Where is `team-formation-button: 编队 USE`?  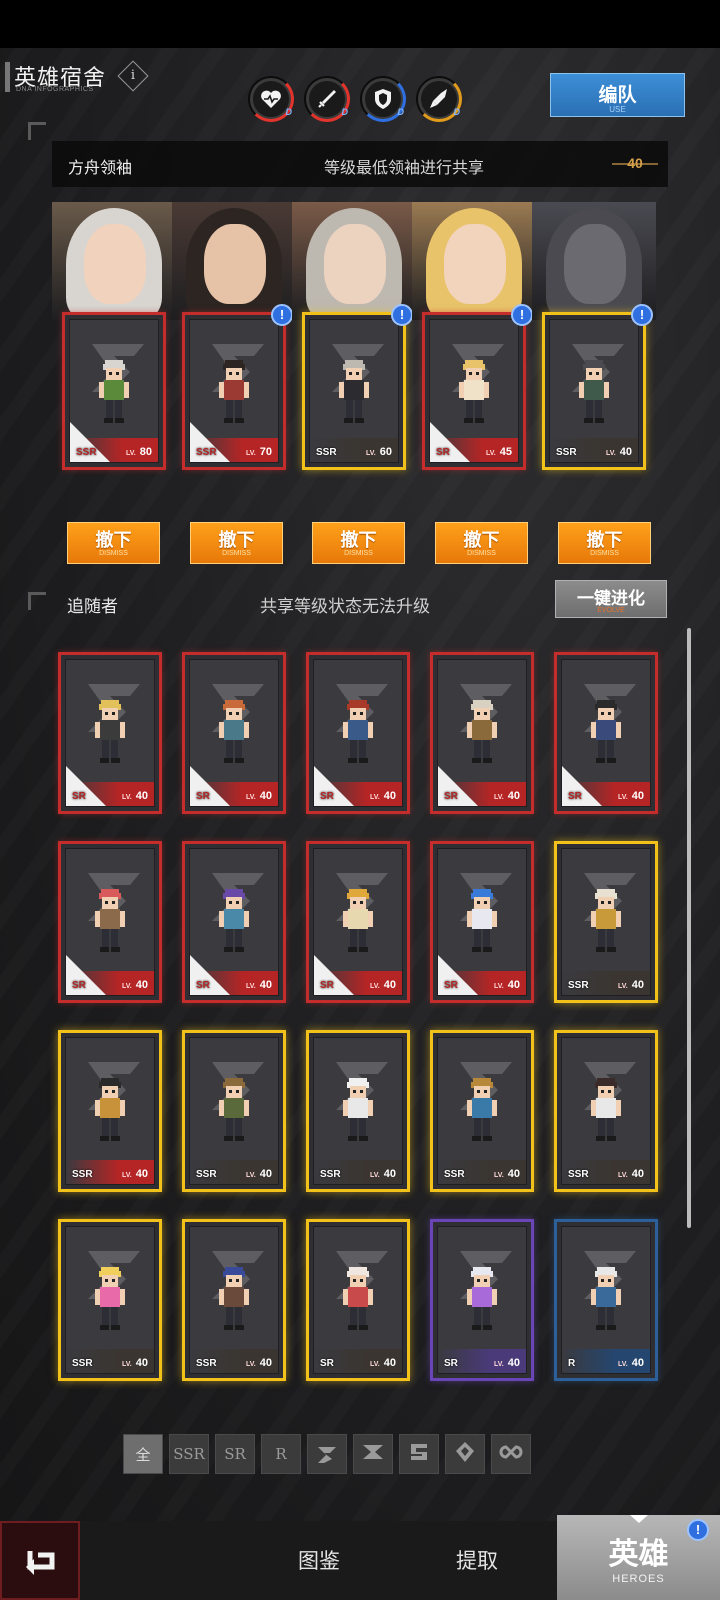
team-formation-button: 编队 USE is located at coordinates (617, 95).